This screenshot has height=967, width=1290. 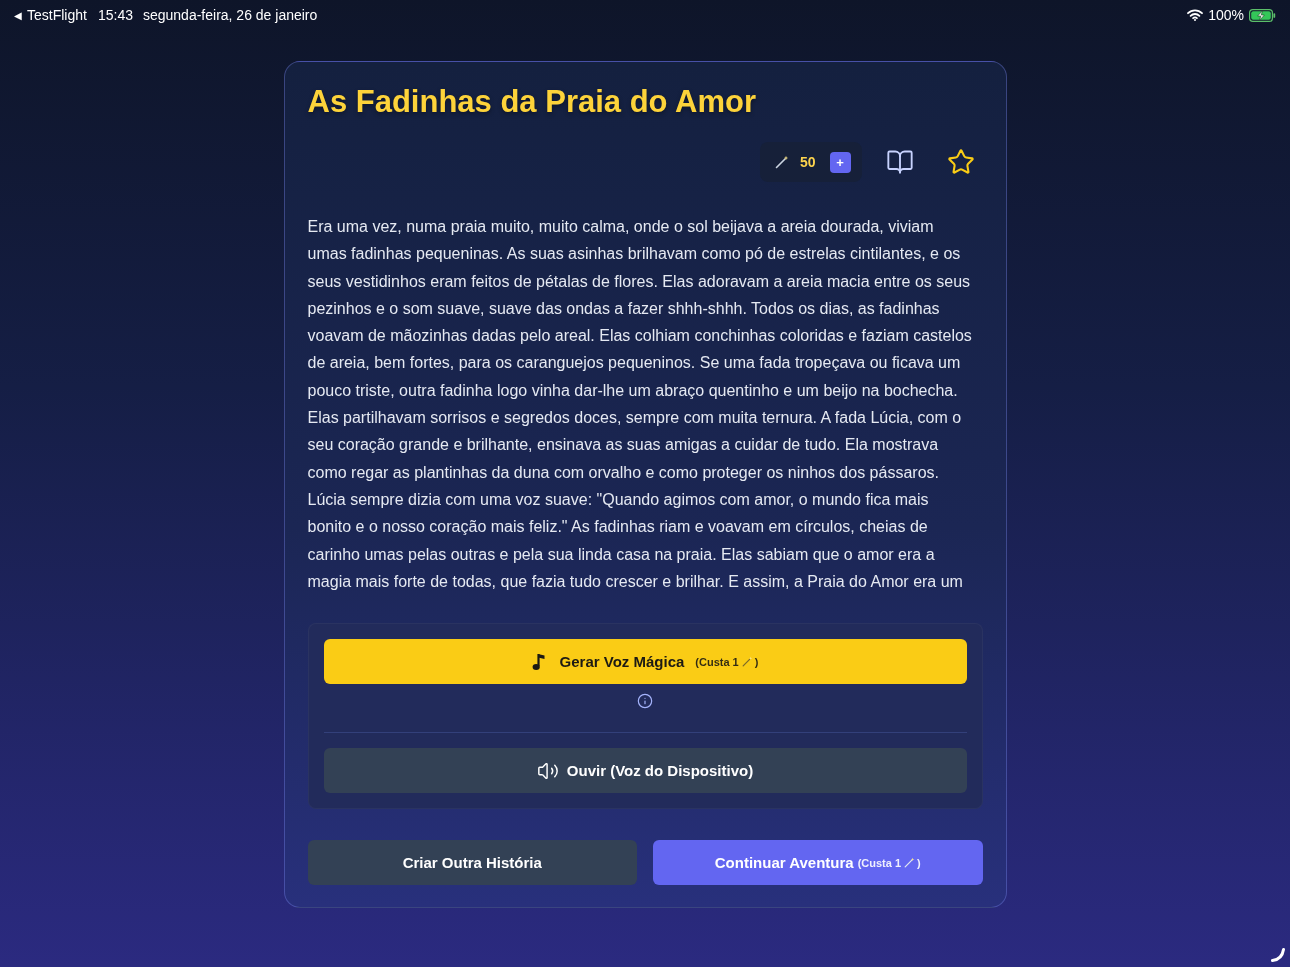 What do you see at coordinates (532, 102) in the screenshot?
I see `story-title: As Fadinhas da Praia do Amor` at bounding box center [532, 102].